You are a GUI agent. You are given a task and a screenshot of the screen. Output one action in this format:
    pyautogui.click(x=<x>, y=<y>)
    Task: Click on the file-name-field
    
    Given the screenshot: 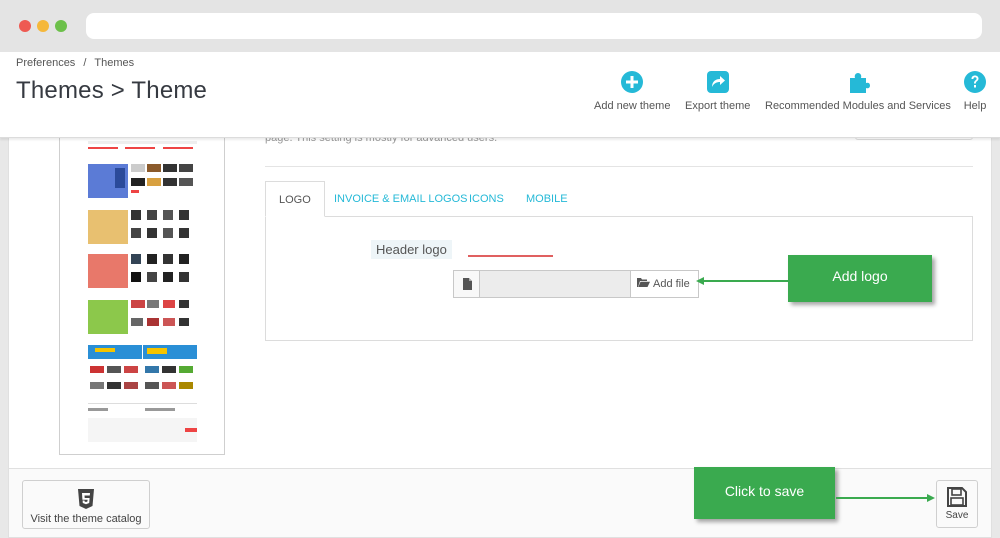 What is the action you would take?
    pyautogui.click(x=555, y=284)
    